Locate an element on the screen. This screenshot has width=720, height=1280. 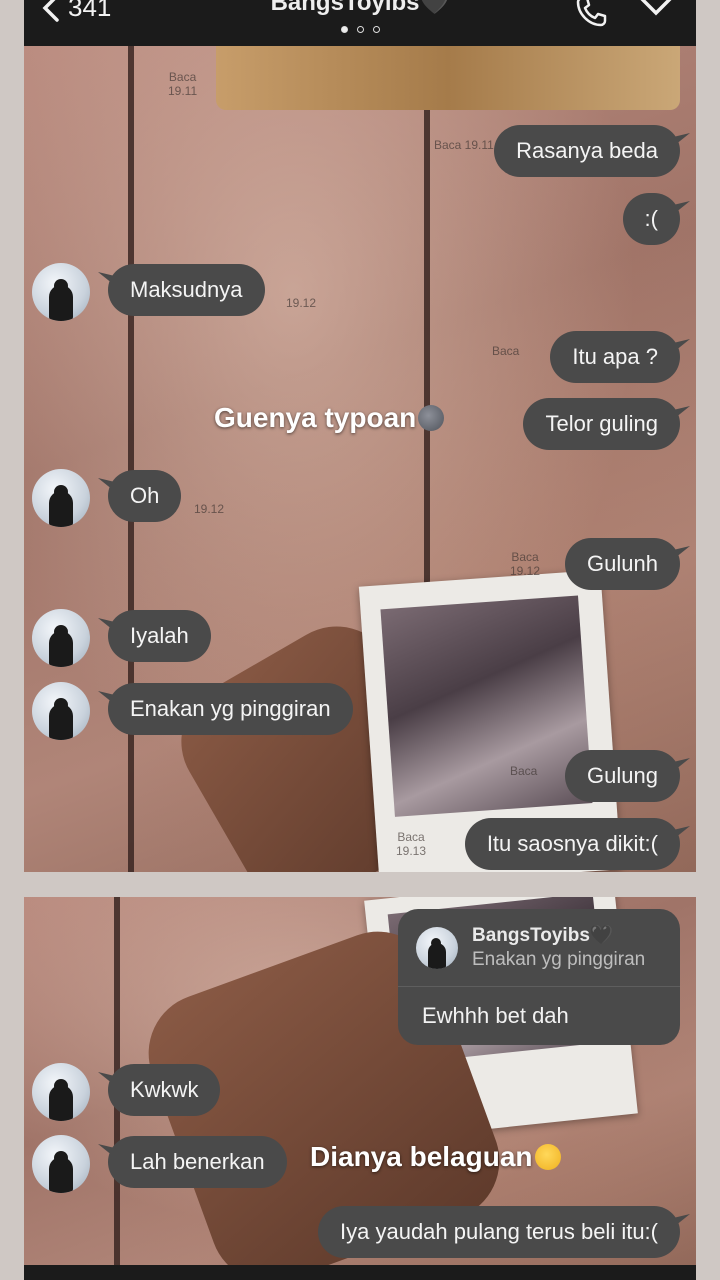
message-text: Lah benerkan is located at coordinates (197, 1161).